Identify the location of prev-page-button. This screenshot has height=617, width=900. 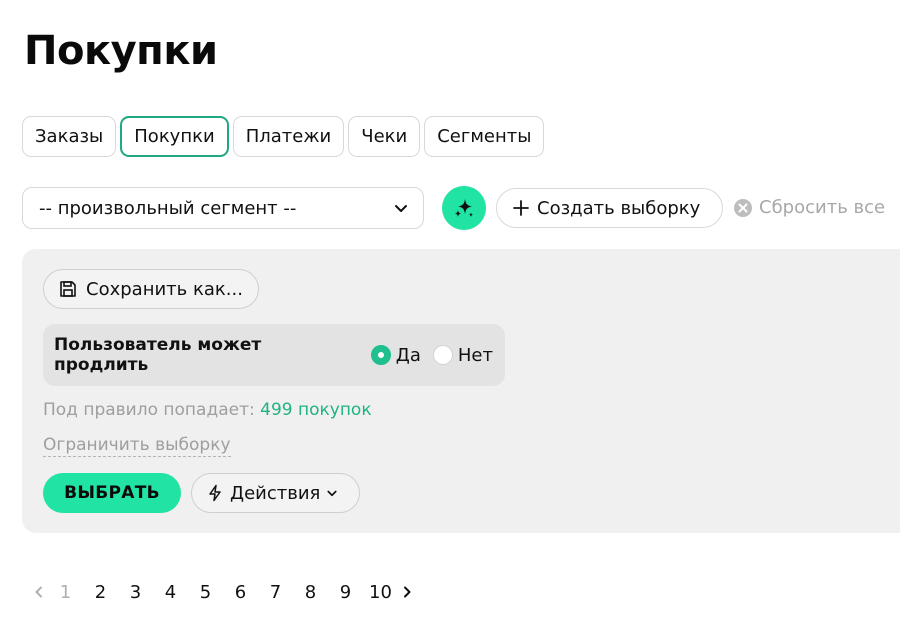
(39, 592).